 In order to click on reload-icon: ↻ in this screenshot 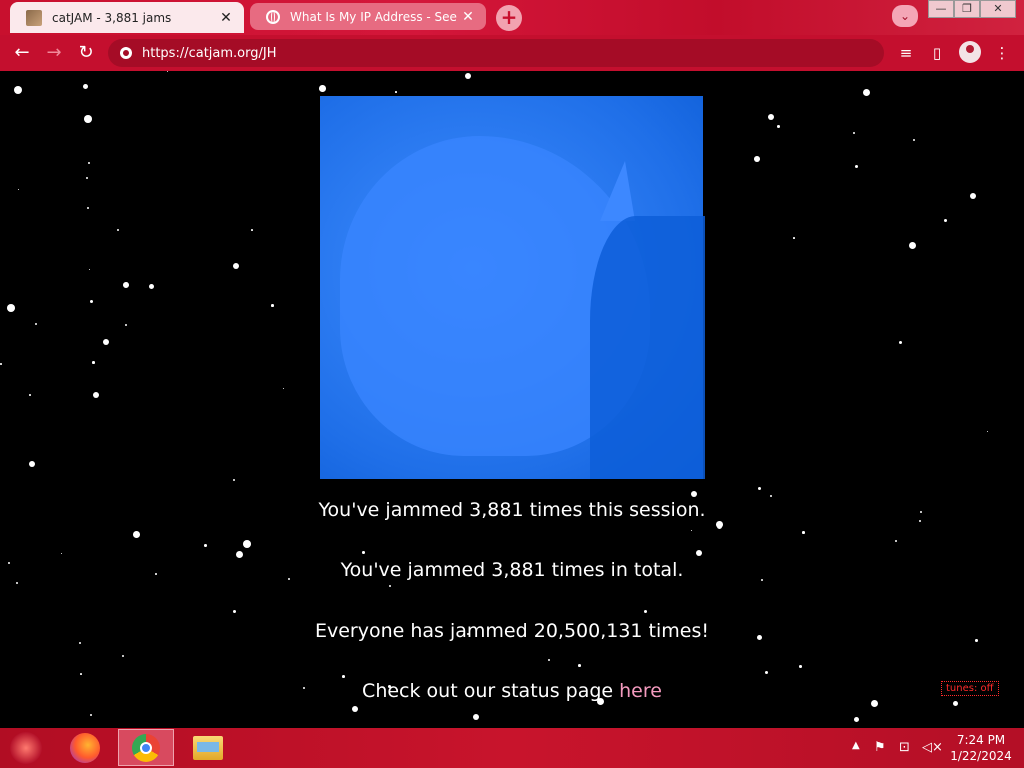, I will do `click(86, 53)`.